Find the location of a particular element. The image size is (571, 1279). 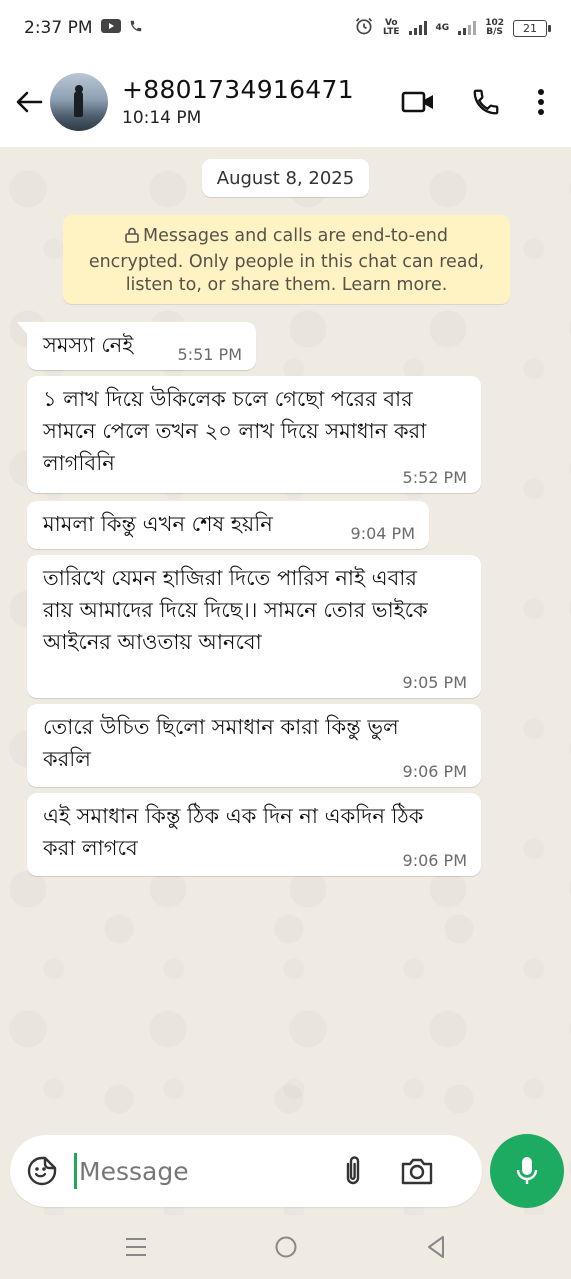

alarm-icon is located at coordinates (364, 28).